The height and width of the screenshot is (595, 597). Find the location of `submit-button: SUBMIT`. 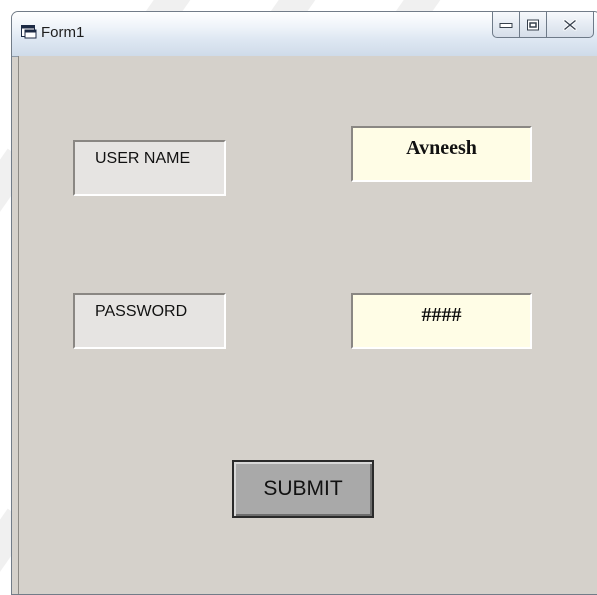

submit-button: SUBMIT is located at coordinates (303, 489).